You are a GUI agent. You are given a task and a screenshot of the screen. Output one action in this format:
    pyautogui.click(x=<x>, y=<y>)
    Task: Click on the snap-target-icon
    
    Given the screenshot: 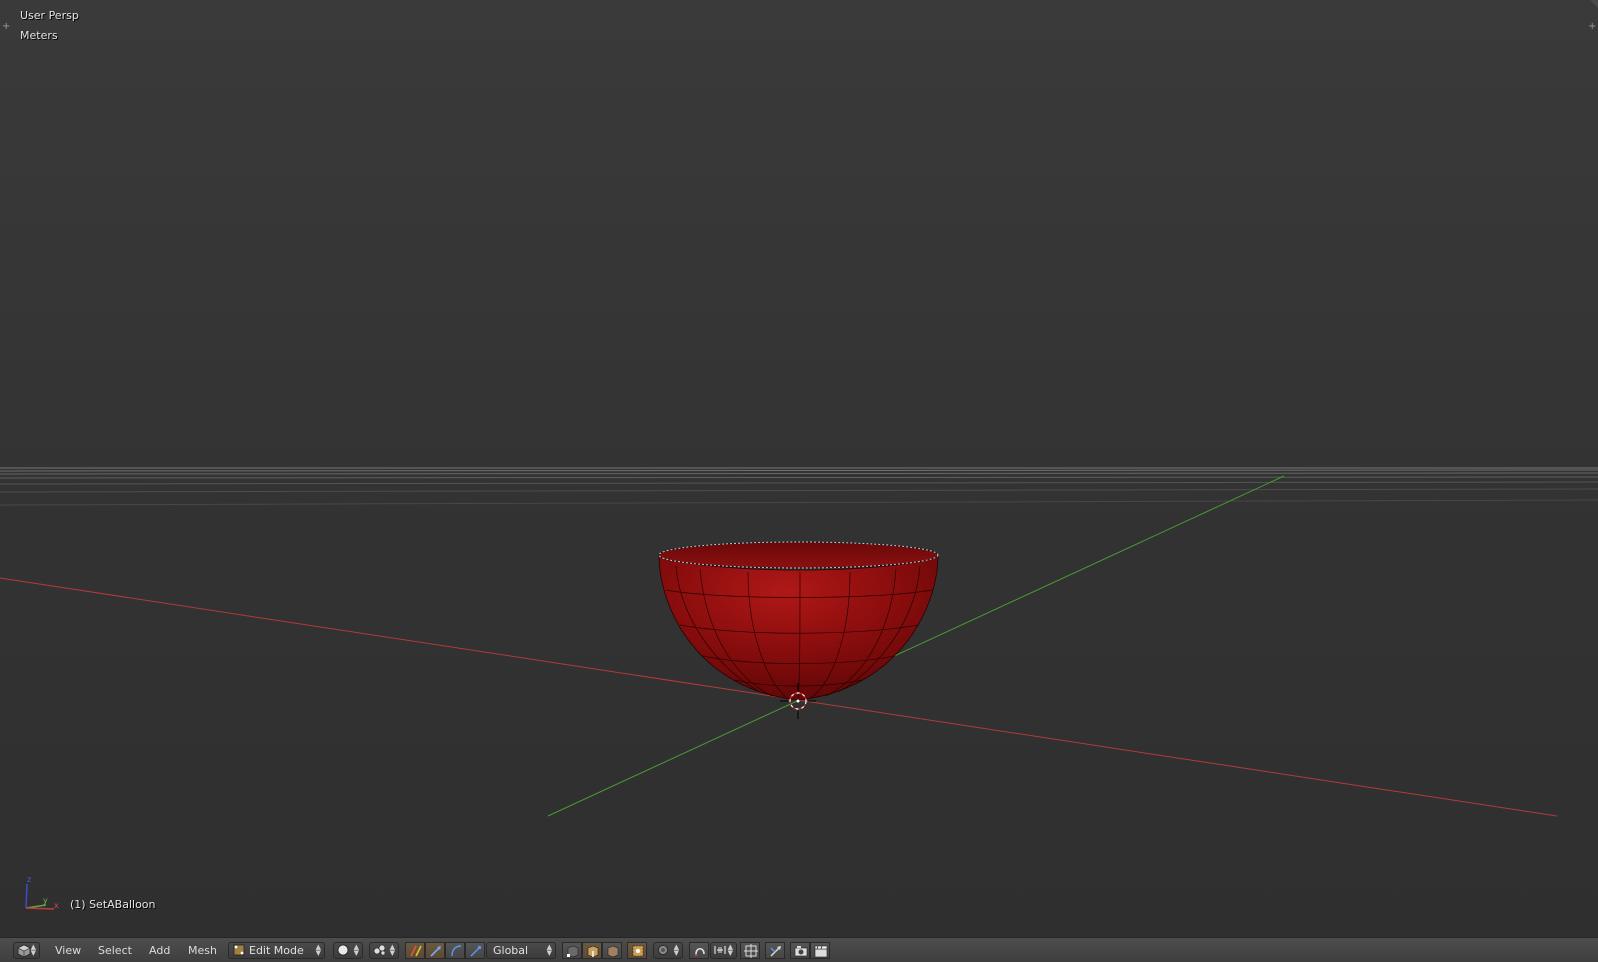 What is the action you would take?
    pyautogui.click(x=751, y=951)
    